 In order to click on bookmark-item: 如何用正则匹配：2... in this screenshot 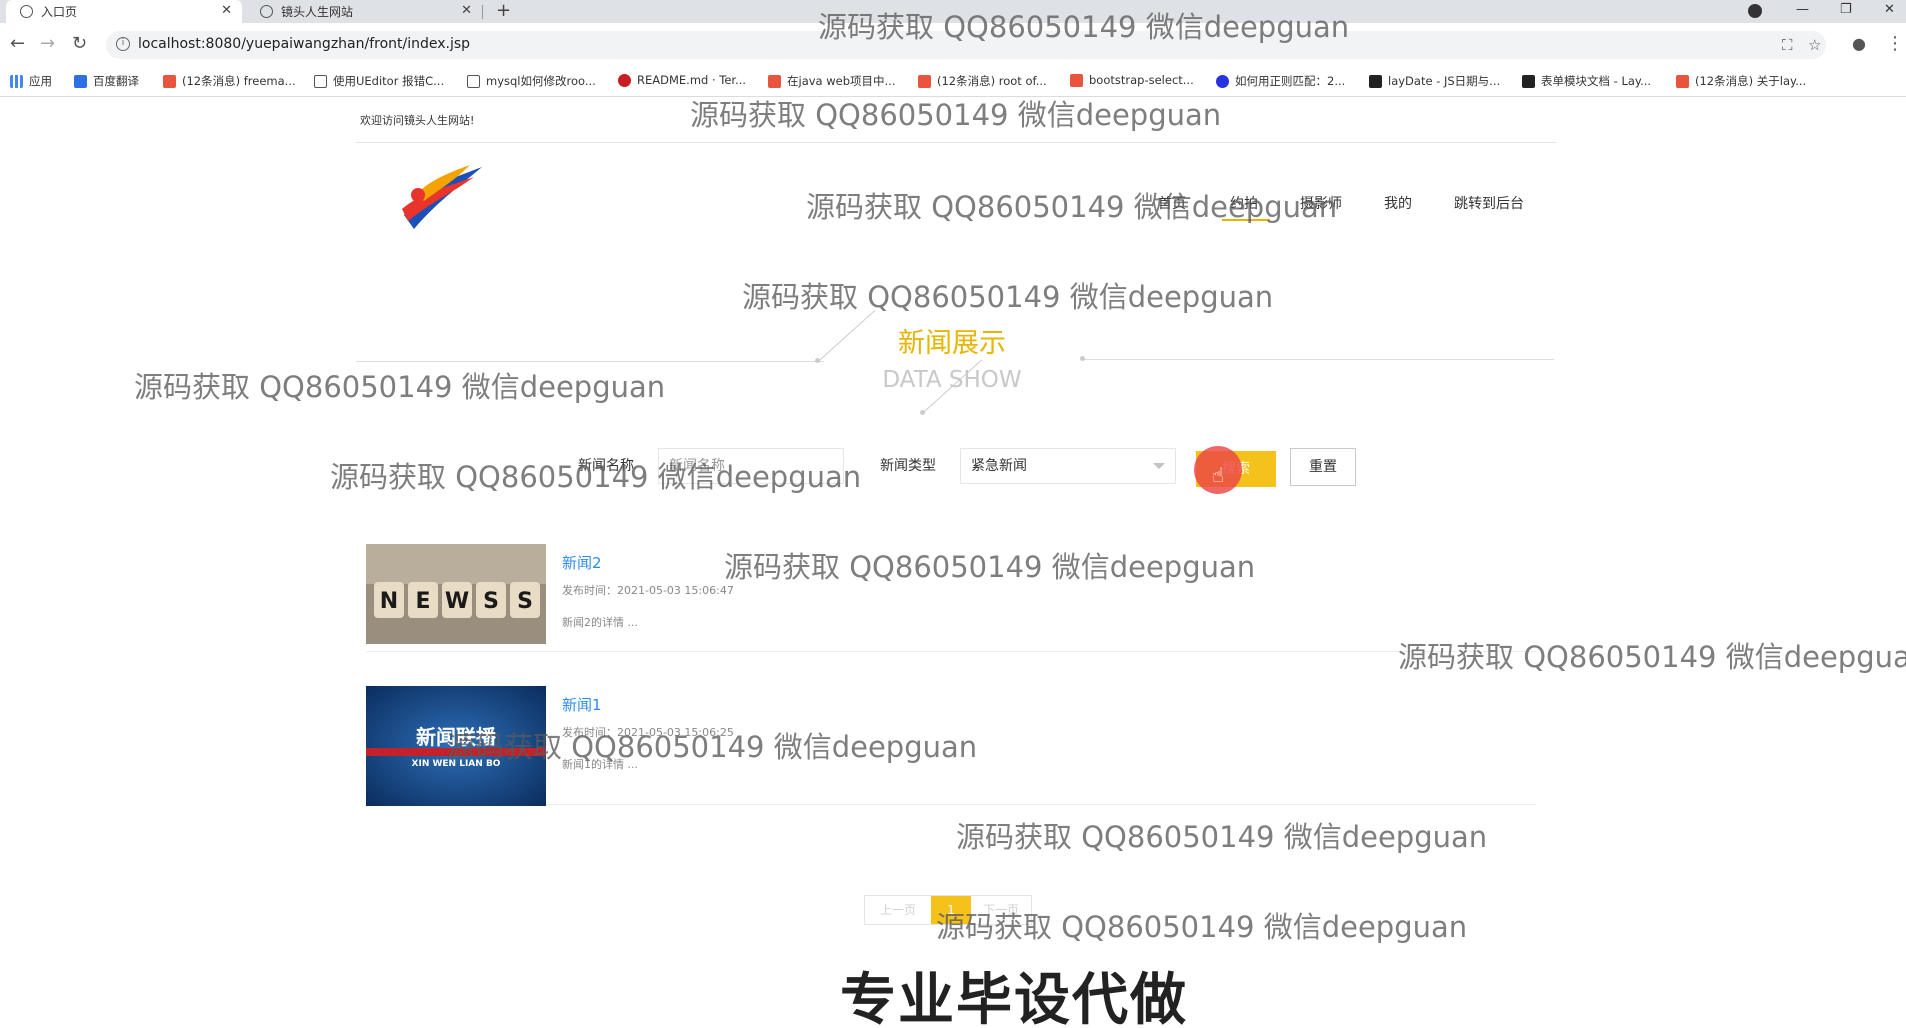, I will do `click(1280, 81)`.